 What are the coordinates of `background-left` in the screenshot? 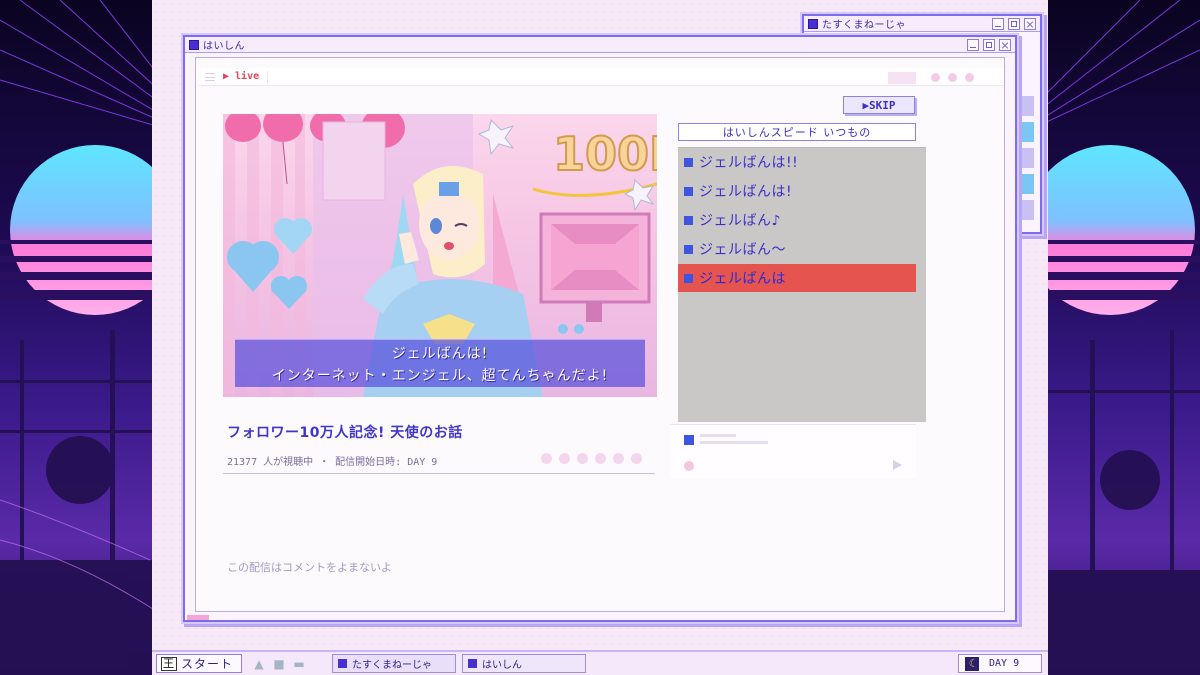 It's located at (85, 337).